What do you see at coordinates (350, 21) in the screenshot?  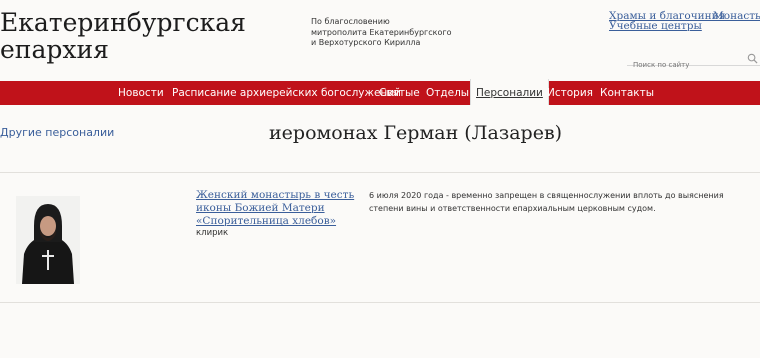 I see `blessing-line1: По благословению` at bounding box center [350, 21].